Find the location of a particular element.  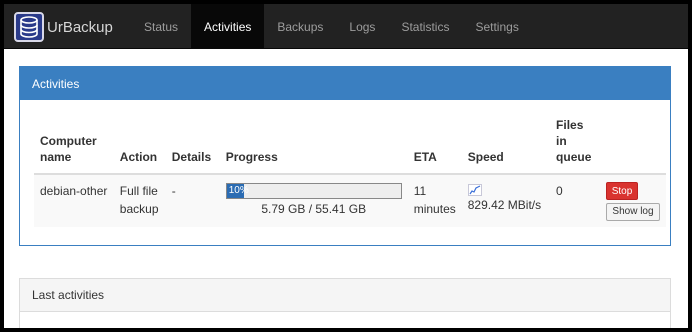

nav-status: Status is located at coordinates (161, 26).